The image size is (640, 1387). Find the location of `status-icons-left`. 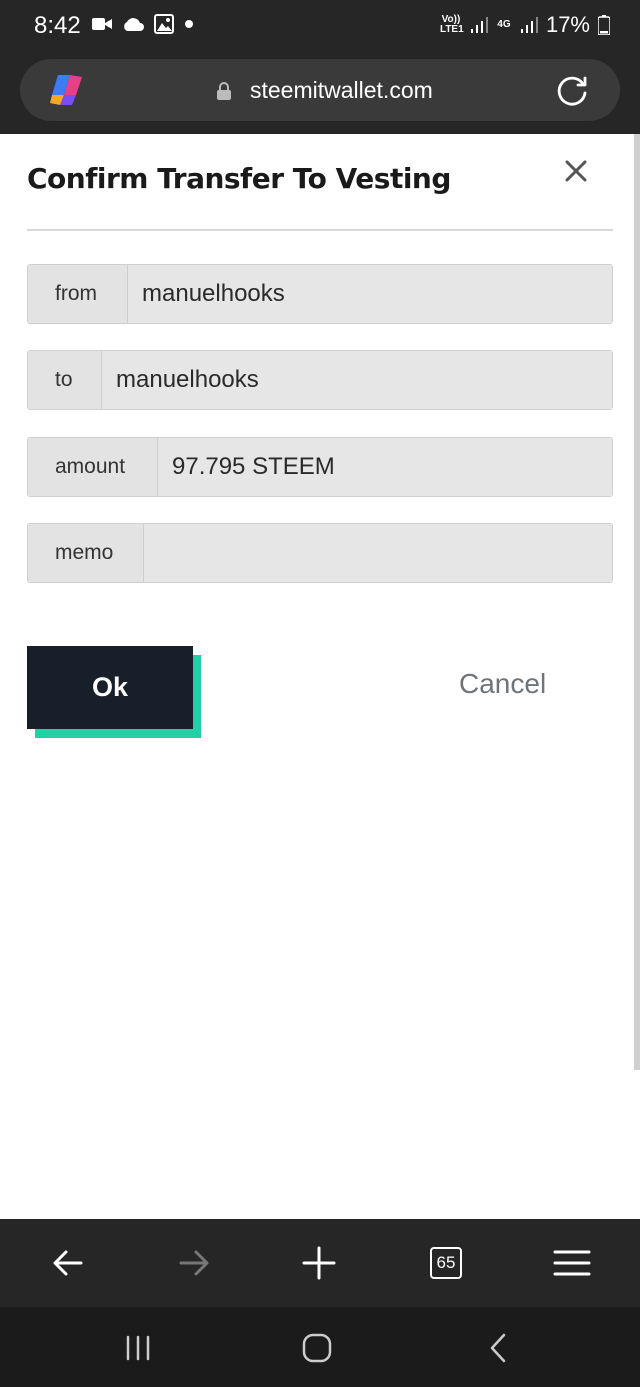

status-icons-left is located at coordinates (143, 24).